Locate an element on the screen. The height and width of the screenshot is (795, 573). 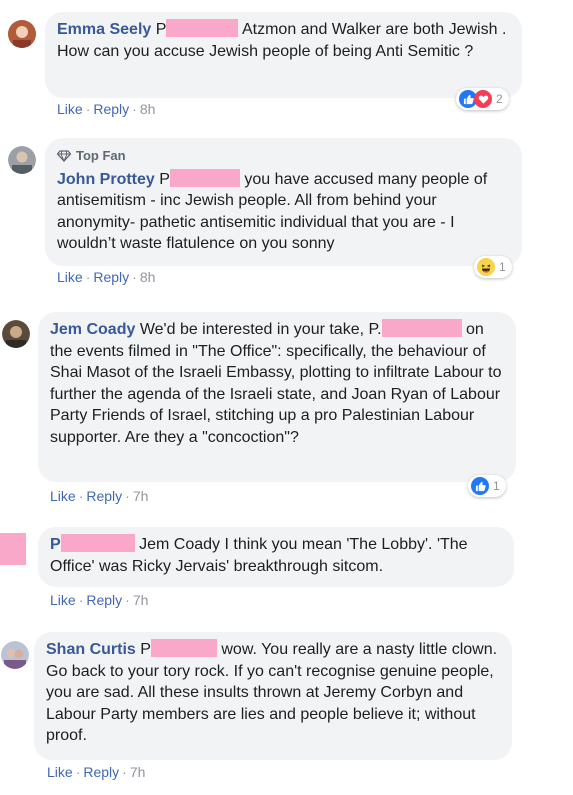
commenter-name: P is located at coordinates (55, 544).